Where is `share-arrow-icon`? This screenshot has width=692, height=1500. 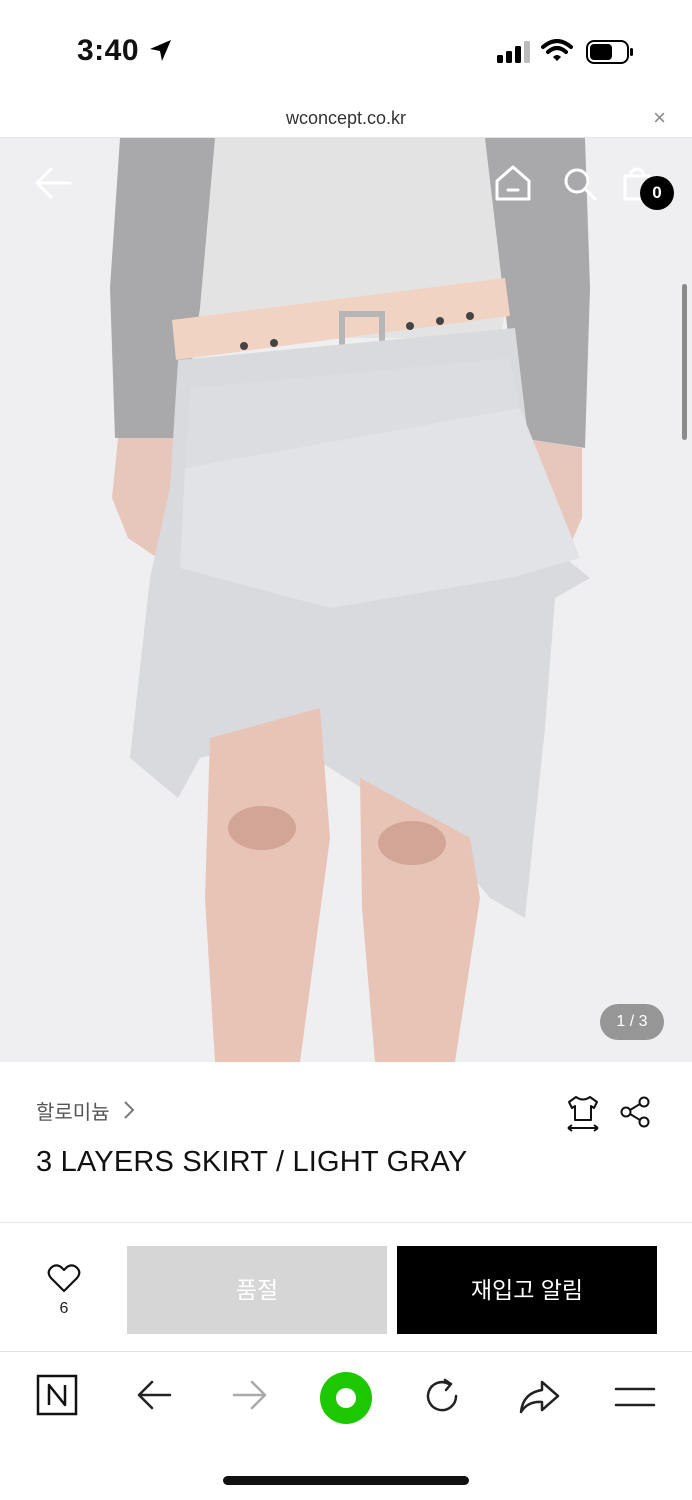
share-arrow-icon is located at coordinates (539, 1397).